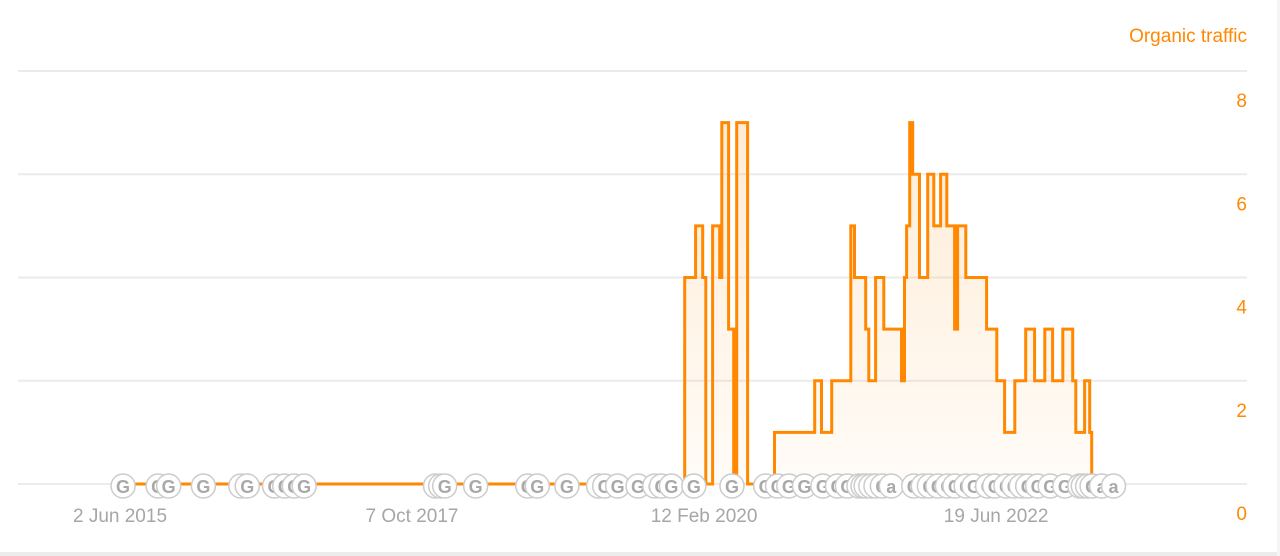 This screenshot has width=1280, height=556. I want to click on y-tick-label: 0, so click(1241, 514).